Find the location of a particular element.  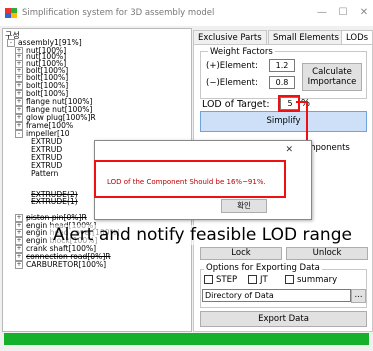

export-options-label: Options for Exporting Data is located at coordinates (263, 268).